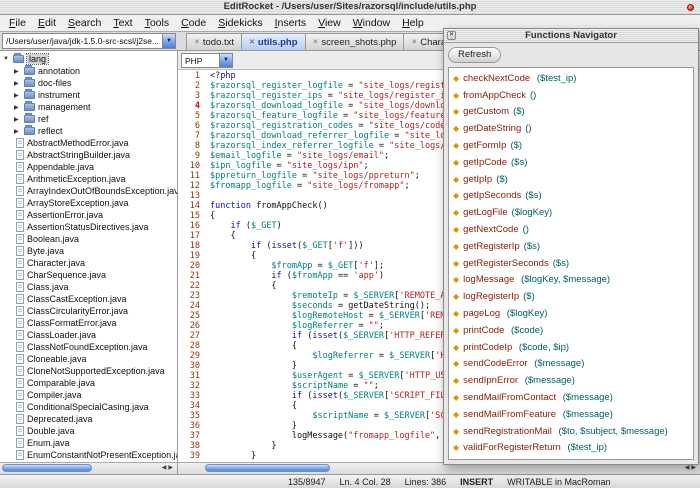 This screenshot has width=700, height=488. What do you see at coordinates (193, 23) in the screenshot?
I see `menu-item-code: Code` at bounding box center [193, 23].